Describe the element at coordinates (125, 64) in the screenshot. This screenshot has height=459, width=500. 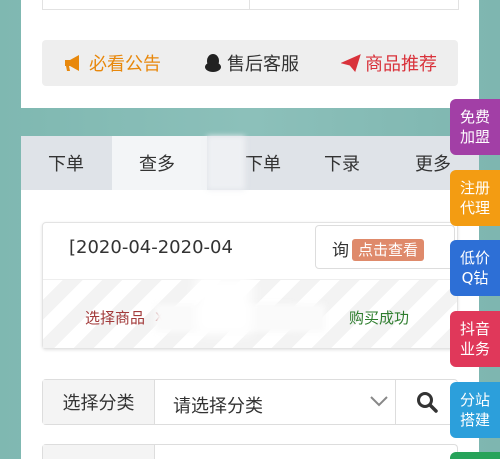
I see `notice-label: 必看公告` at that location.